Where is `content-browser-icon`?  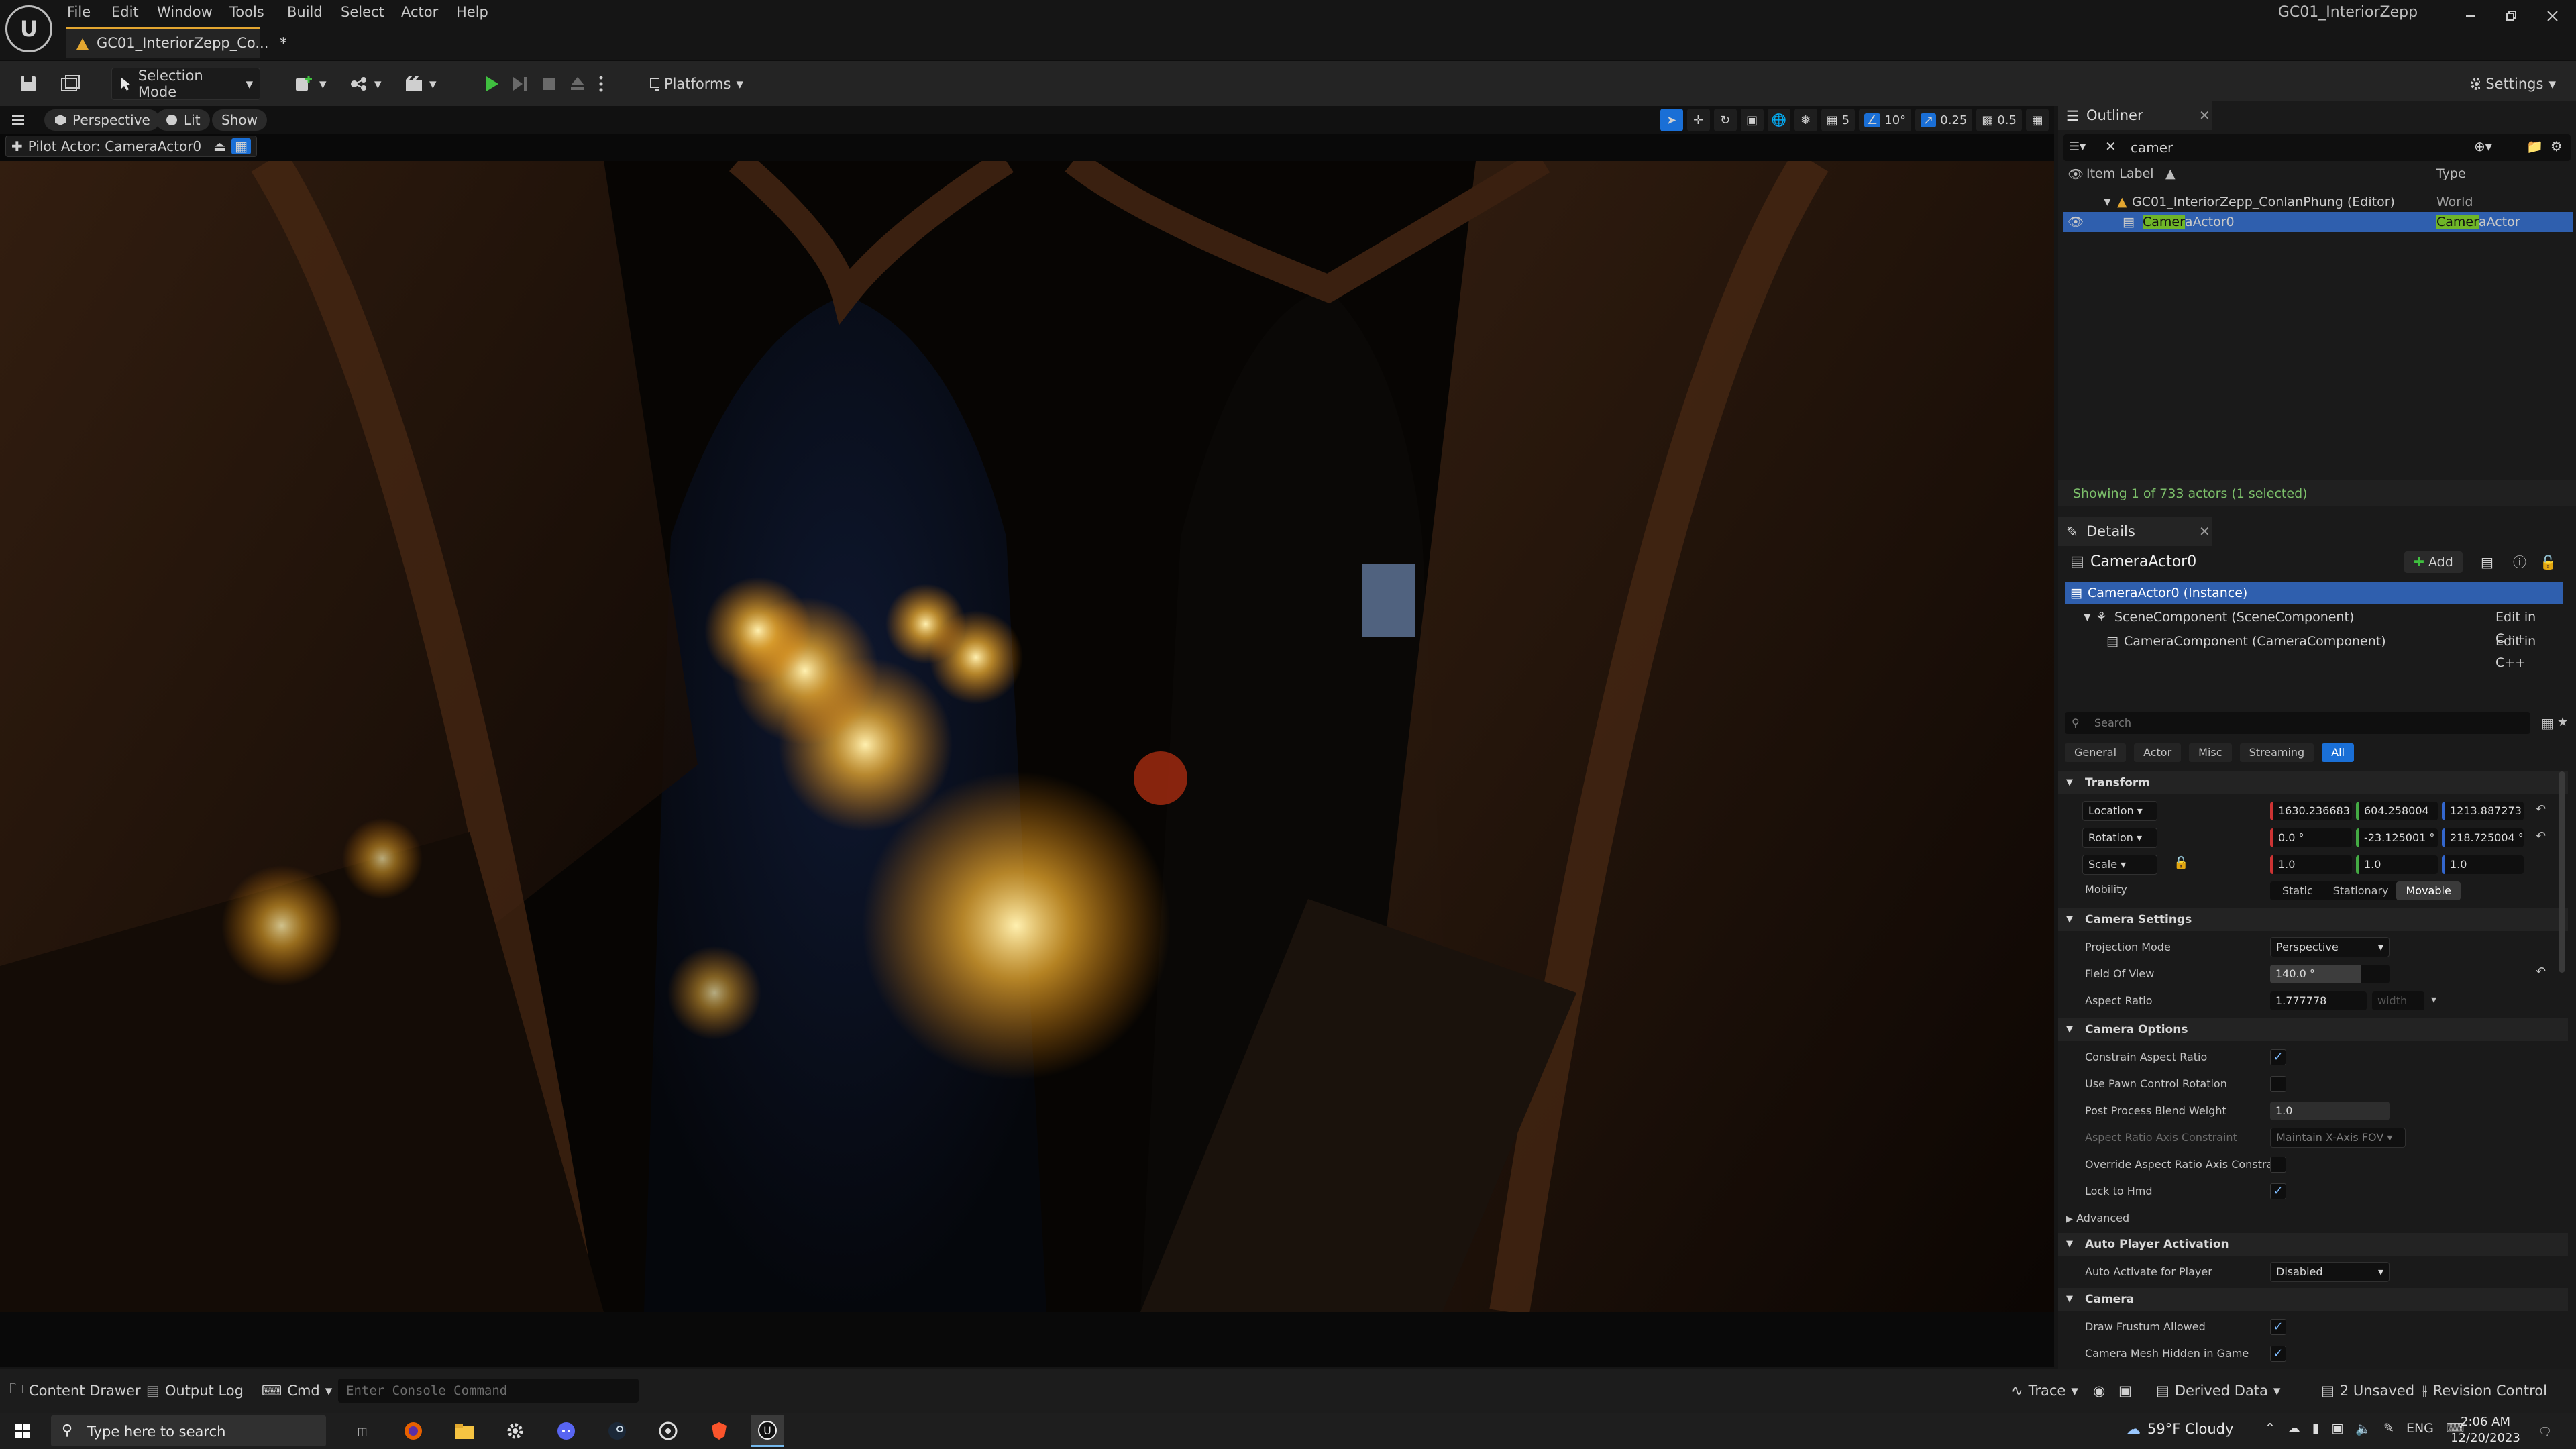
content-browser-icon is located at coordinates (70, 84).